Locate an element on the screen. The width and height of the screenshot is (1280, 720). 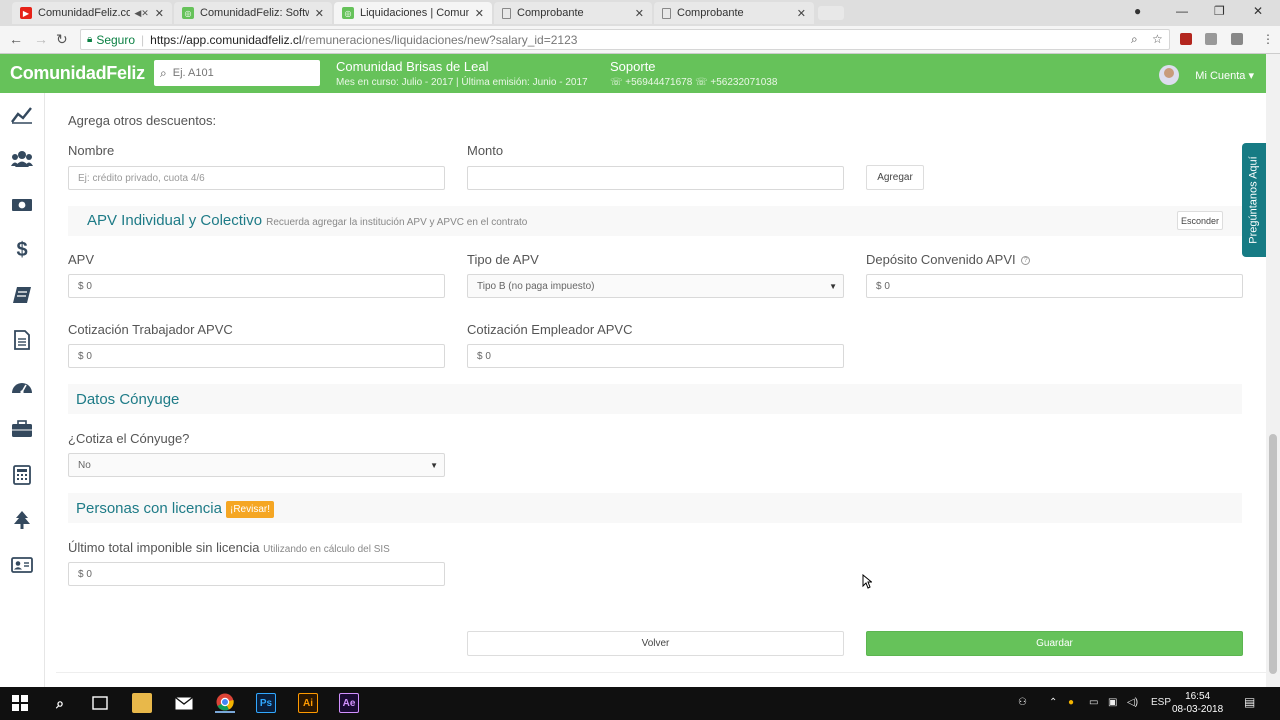
battery-icon: ▭ is located at coordinates (1093, 702).